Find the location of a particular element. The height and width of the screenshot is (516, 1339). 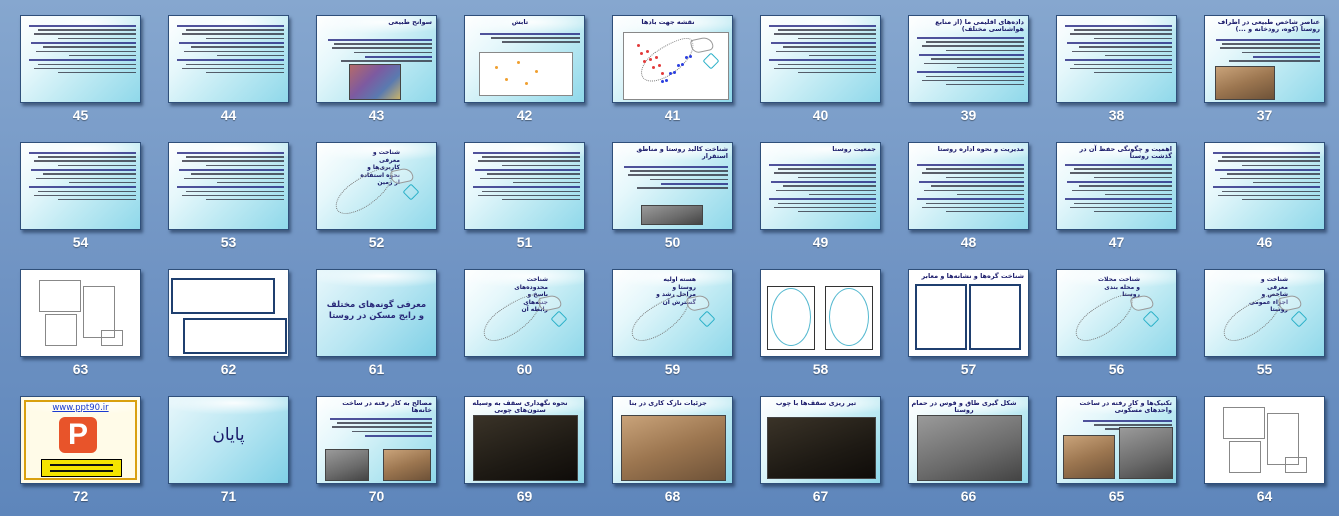

slide-thumbnail-cell: 54 is located at coordinates (80, 201).